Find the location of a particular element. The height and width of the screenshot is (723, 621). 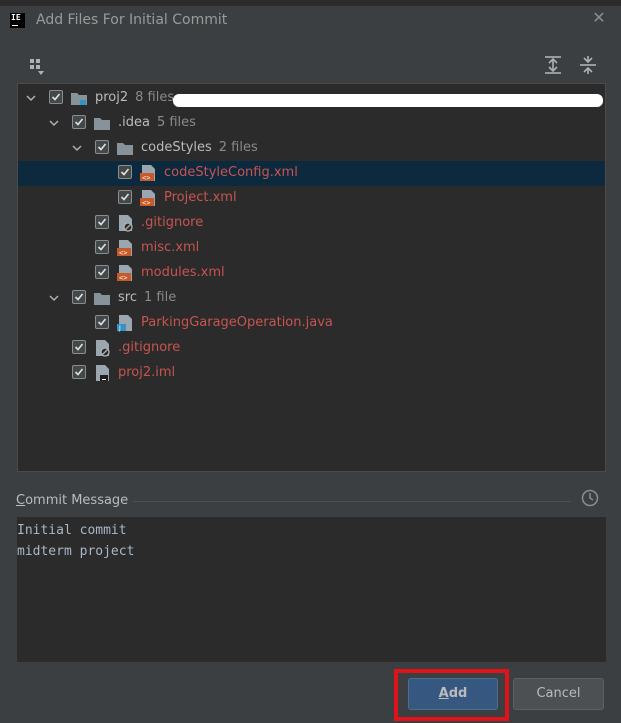

top-strip is located at coordinates (310, 3).